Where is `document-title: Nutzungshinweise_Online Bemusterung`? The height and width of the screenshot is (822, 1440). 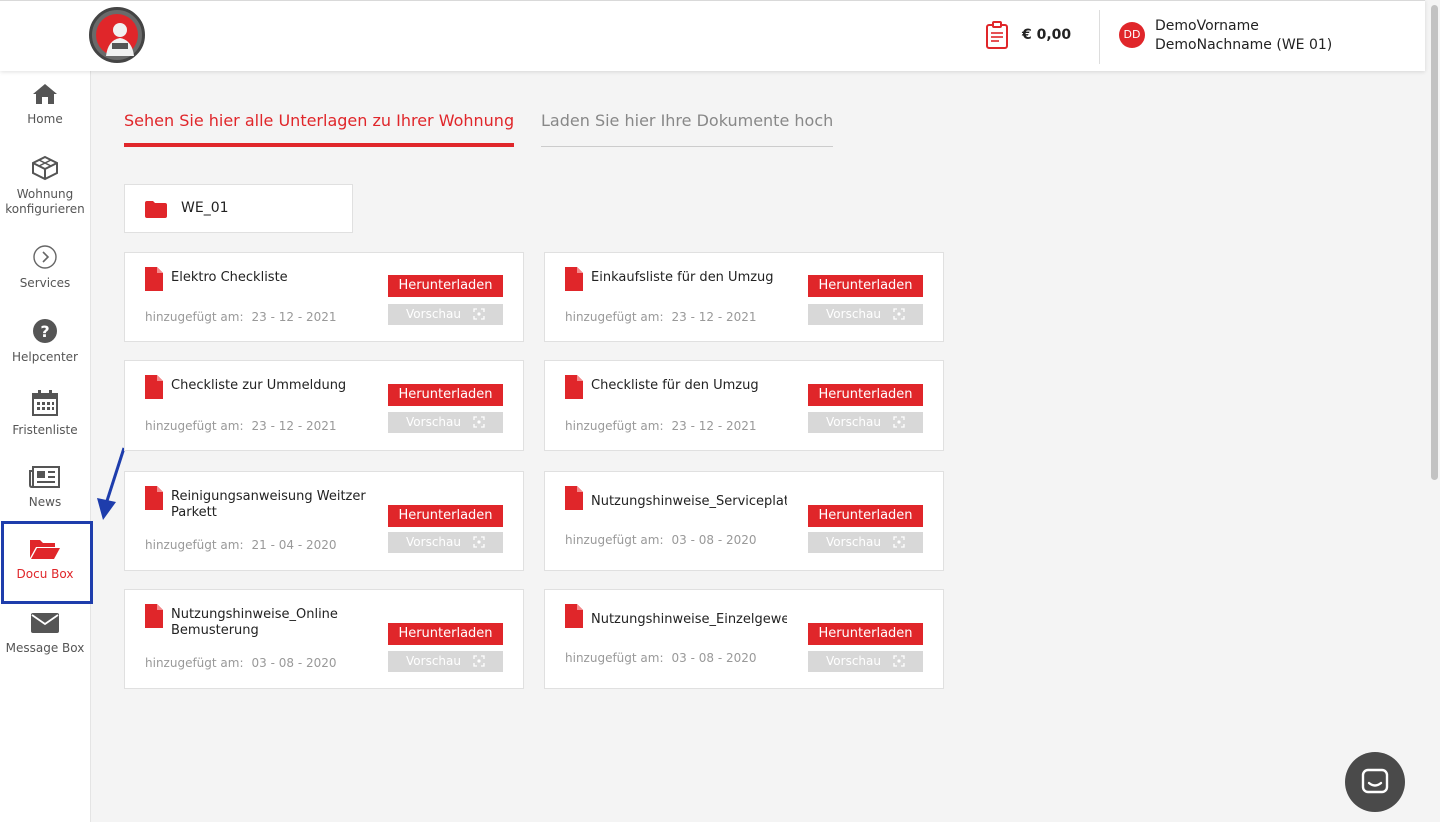
document-title: Nutzungshinweise_Online Bemusterung is located at coordinates (254, 622).